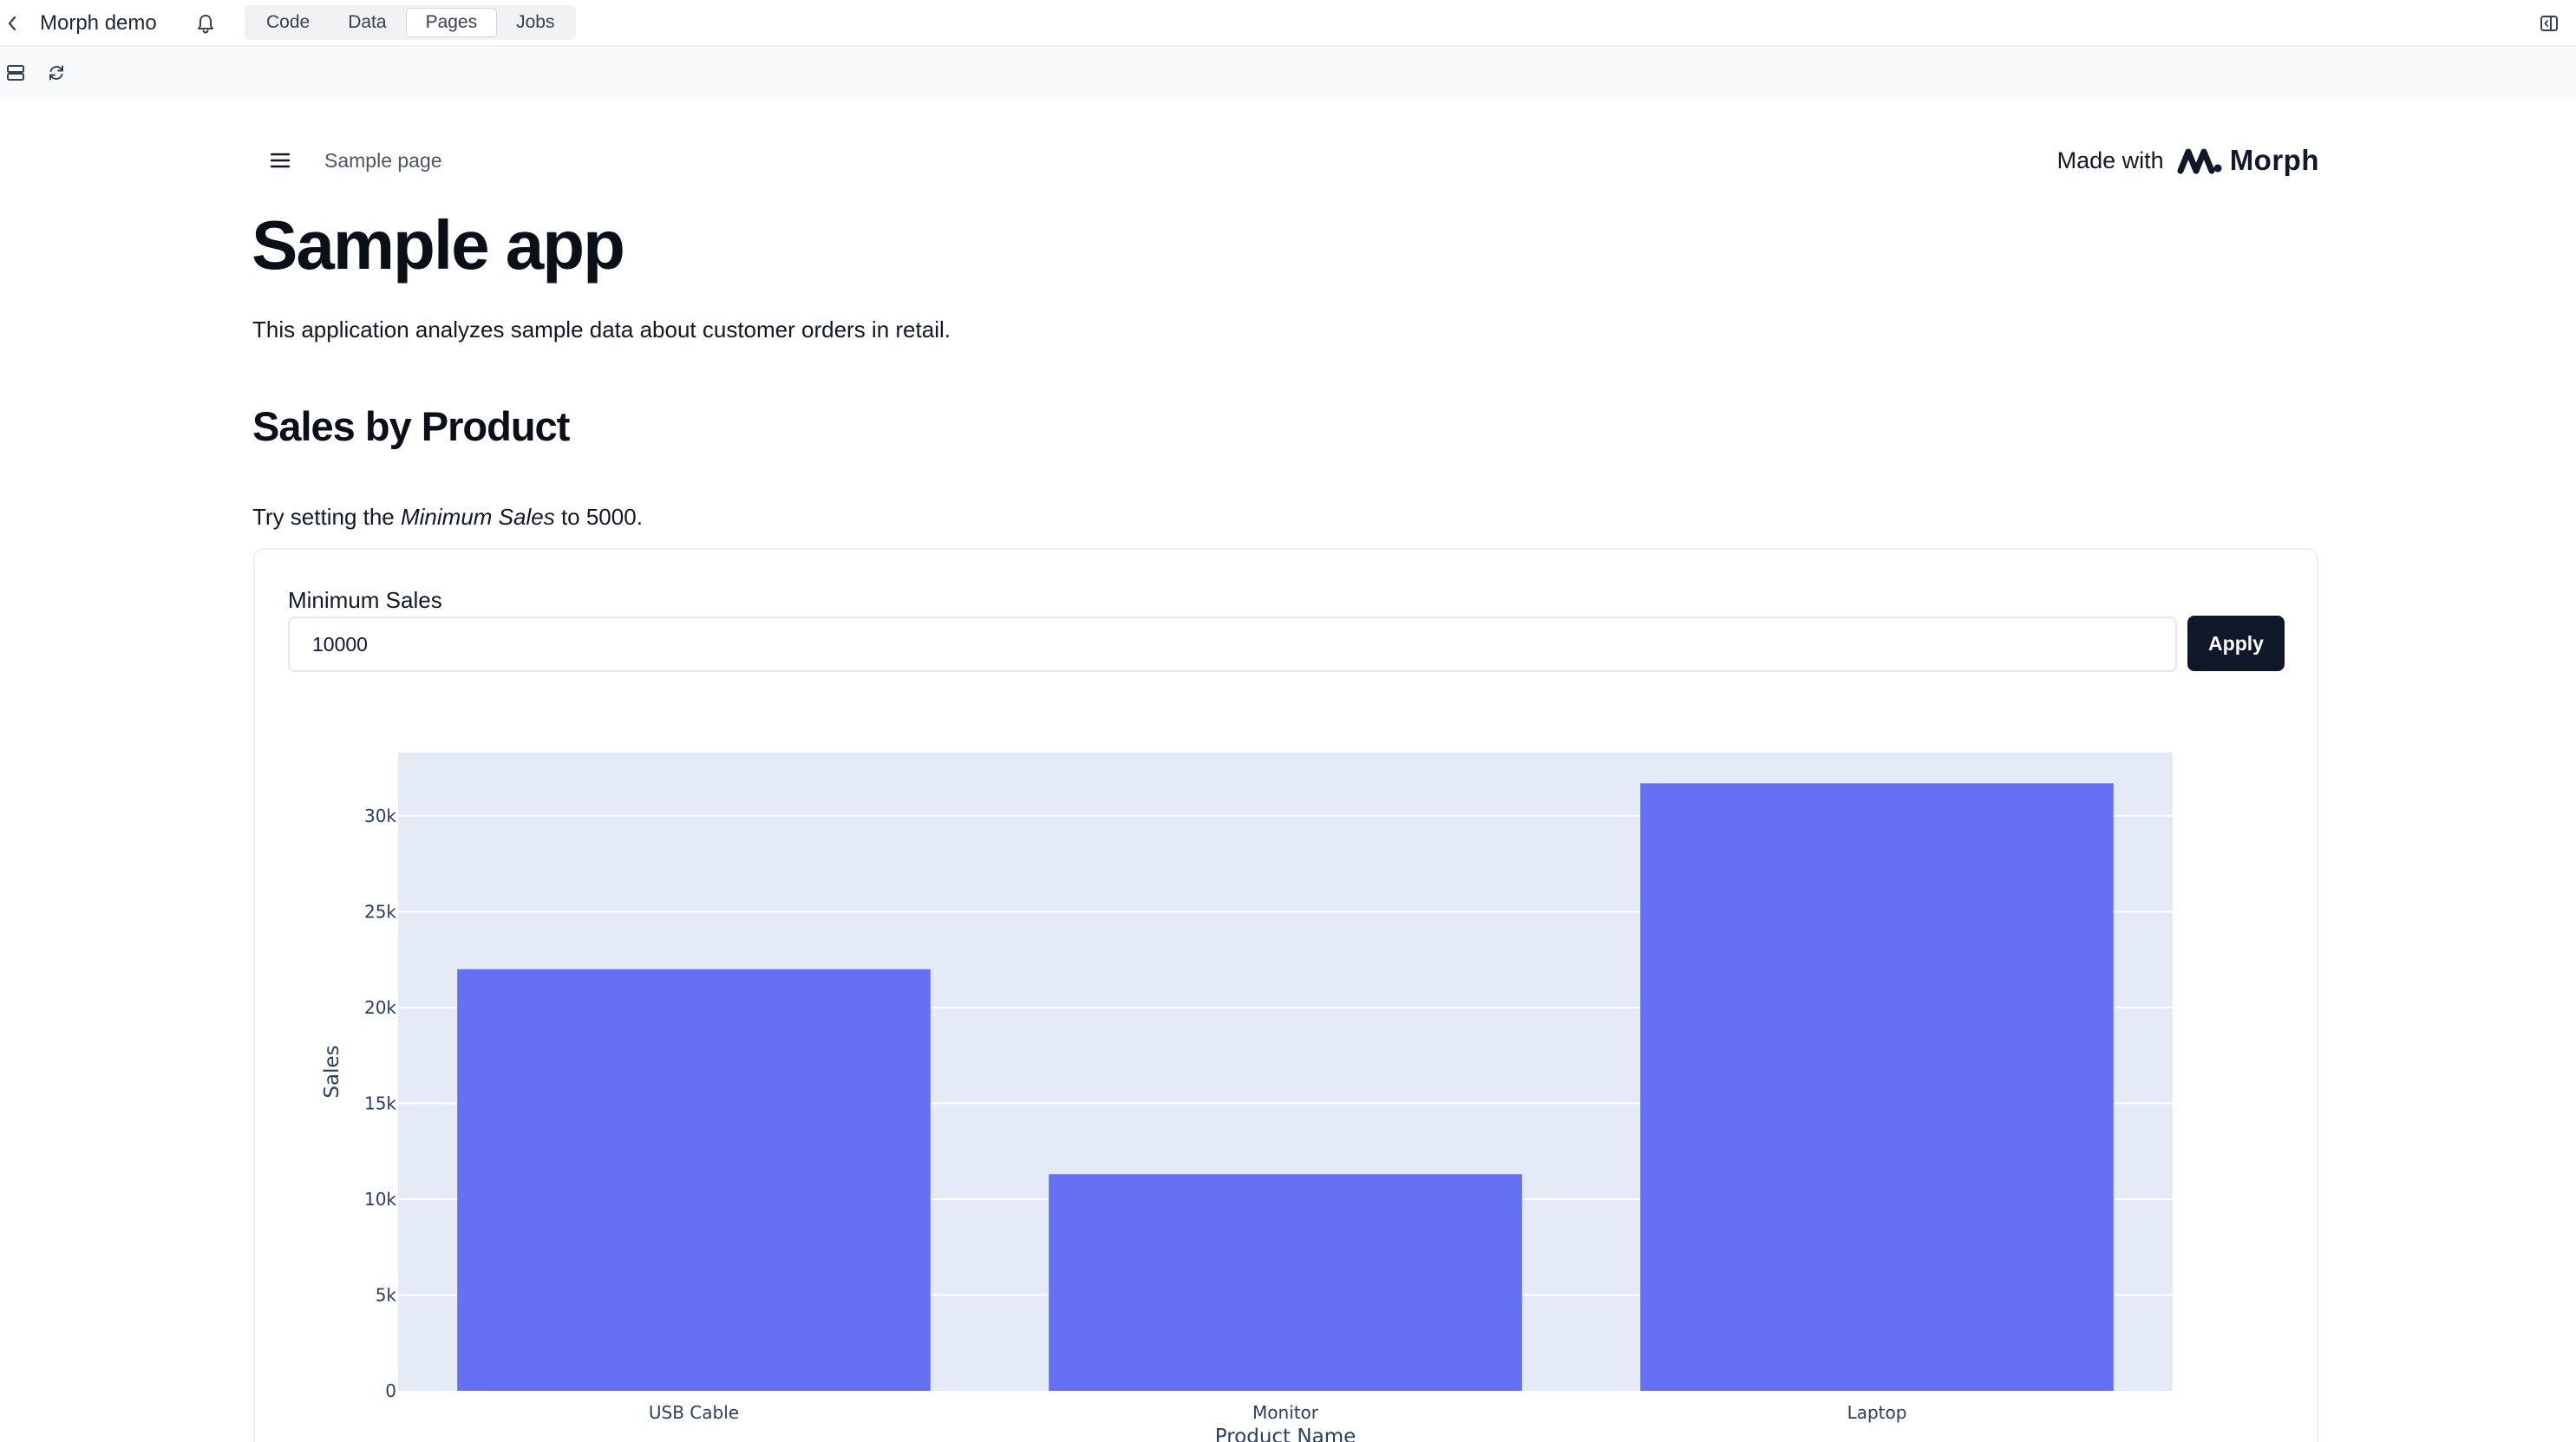 The height and width of the screenshot is (1442, 2576). I want to click on tab-strip: Code Data Pages Jobs, so click(411, 22).